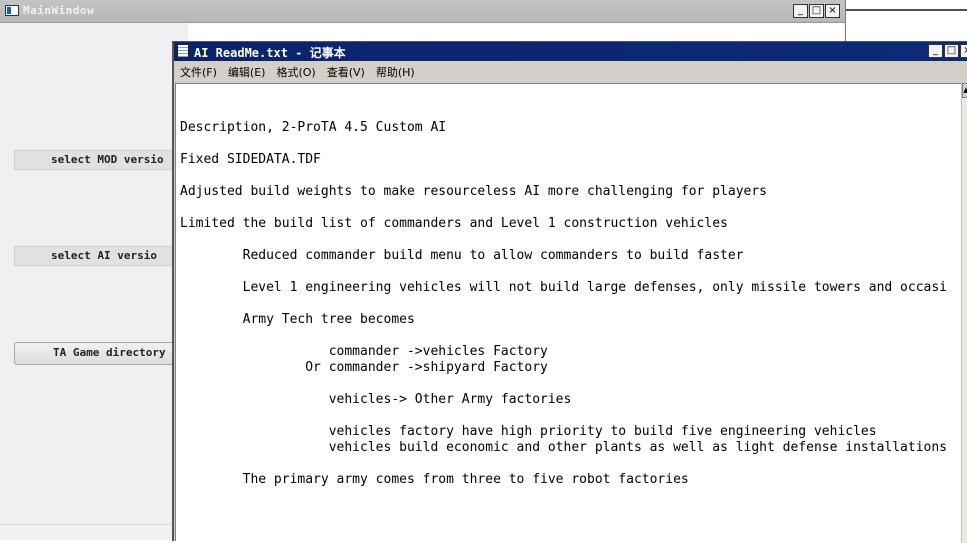 This screenshot has height=543, width=967. I want to click on main-window-title: MainWindow, so click(59, 10).